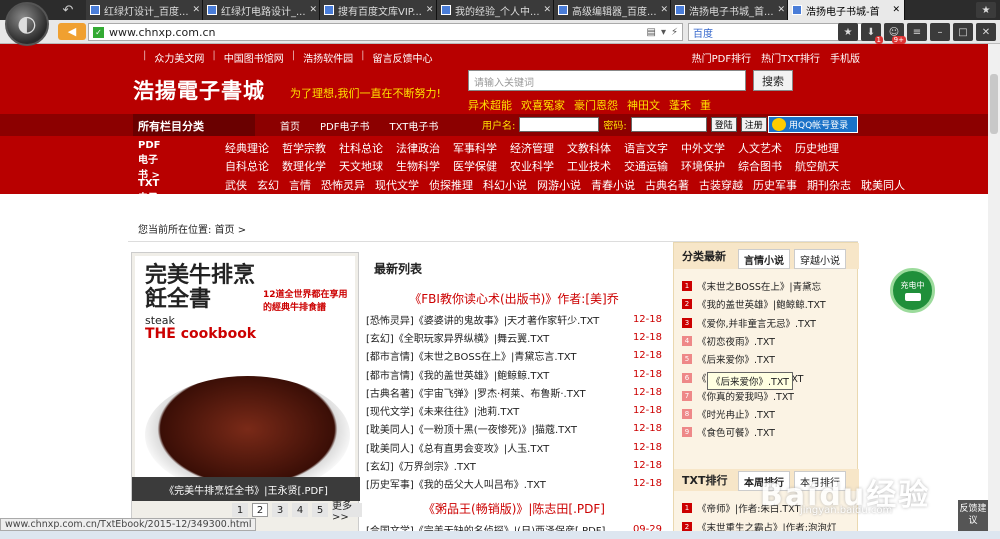 The height and width of the screenshot is (539, 1000). What do you see at coordinates (268, 185) in the screenshot?
I see `txt-category-item: 玄幻` at bounding box center [268, 185].